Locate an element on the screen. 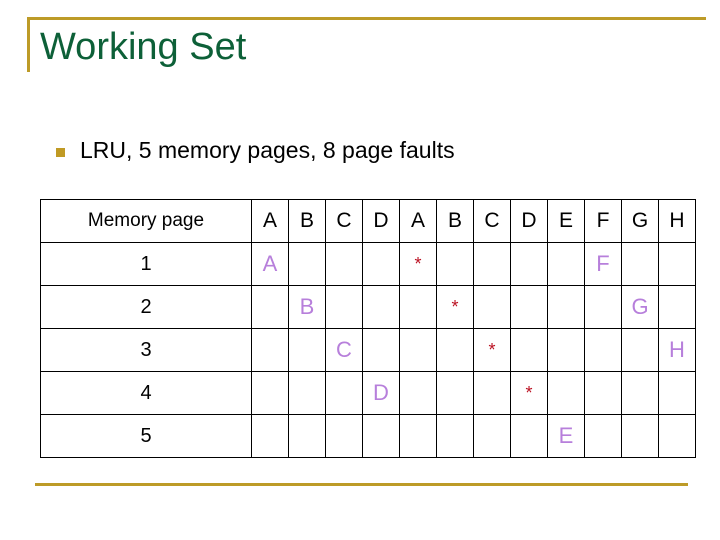 The width and height of the screenshot is (720, 540). bullet-list-item: LRU, 5 memory pages, 8 page faults is located at coordinates (255, 150).